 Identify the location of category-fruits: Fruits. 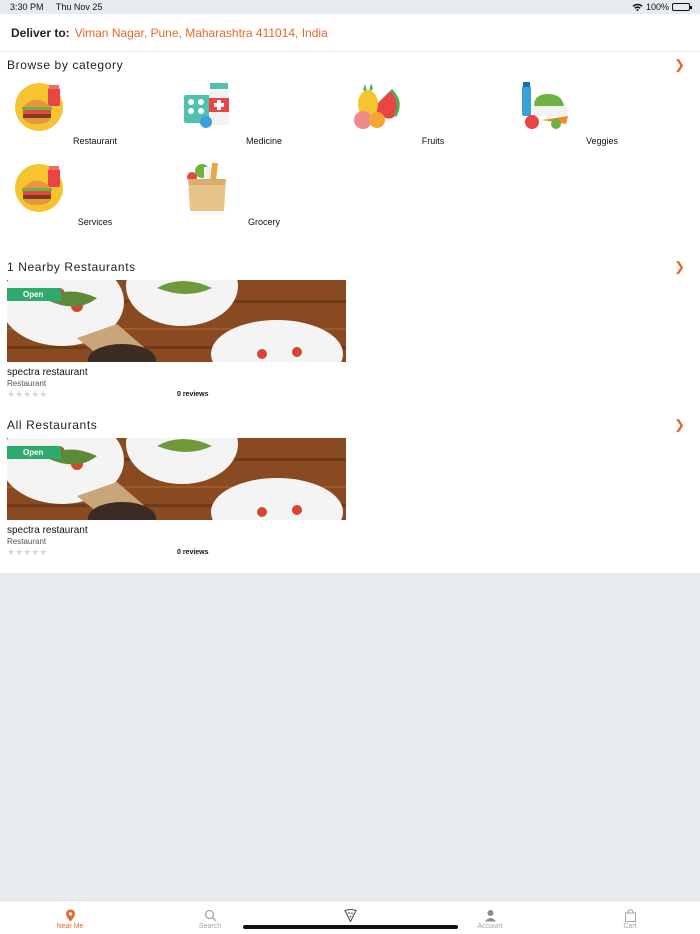
(429, 118).